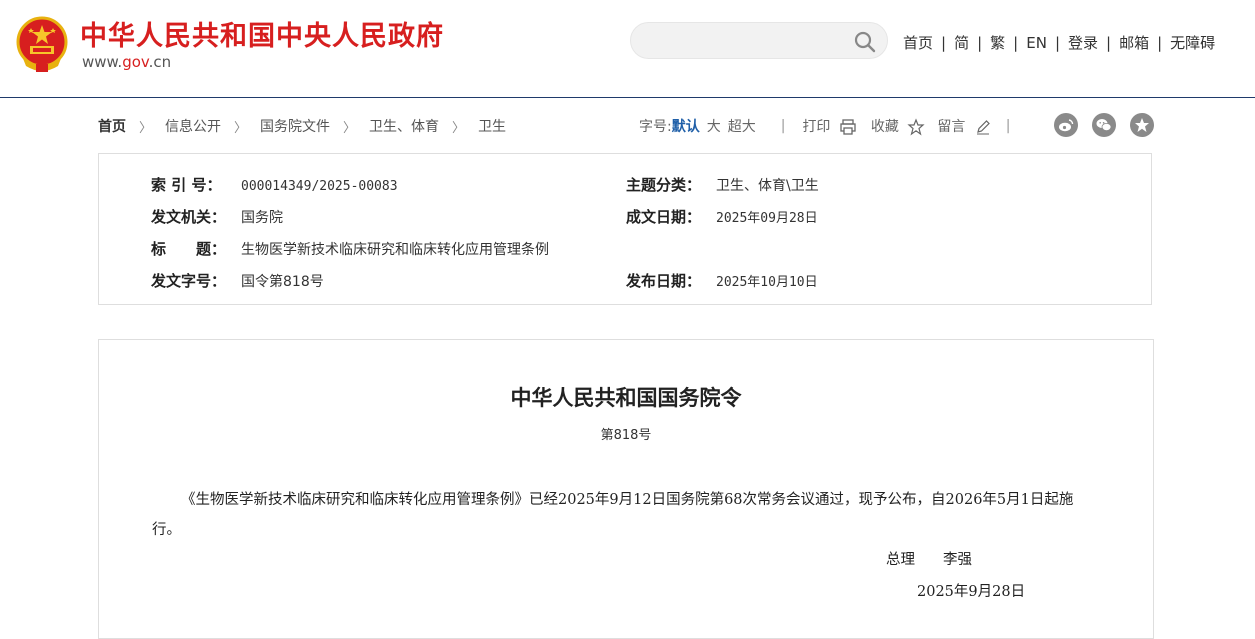 The image size is (1255, 639). I want to click on meta-label: 发文机关：, so click(189, 217).